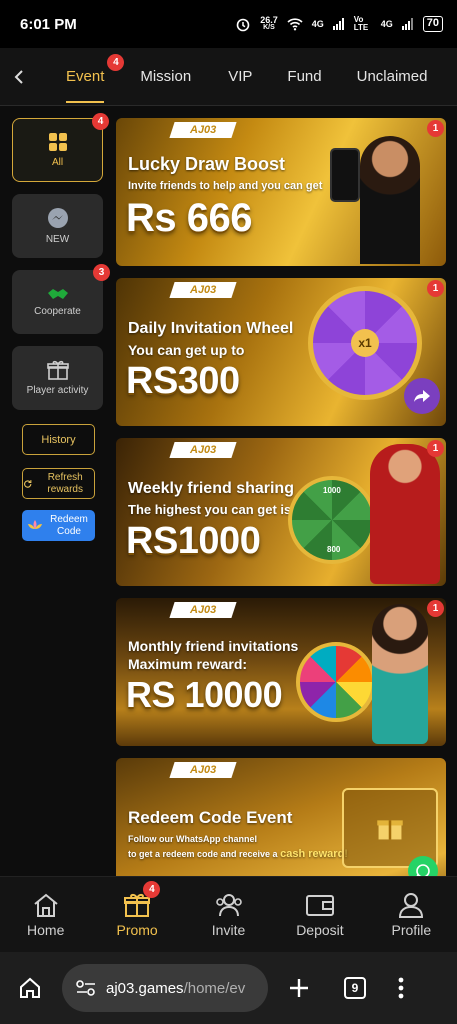 This screenshot has height=1024, width=457. I want to click on sidebar-item-new: NEW, so click(57, 226).